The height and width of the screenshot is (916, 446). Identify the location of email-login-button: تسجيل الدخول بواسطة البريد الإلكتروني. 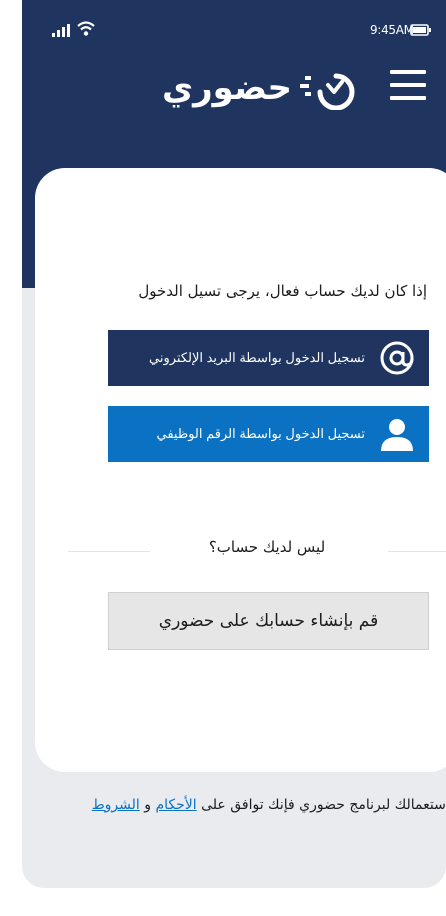
(268, 358).